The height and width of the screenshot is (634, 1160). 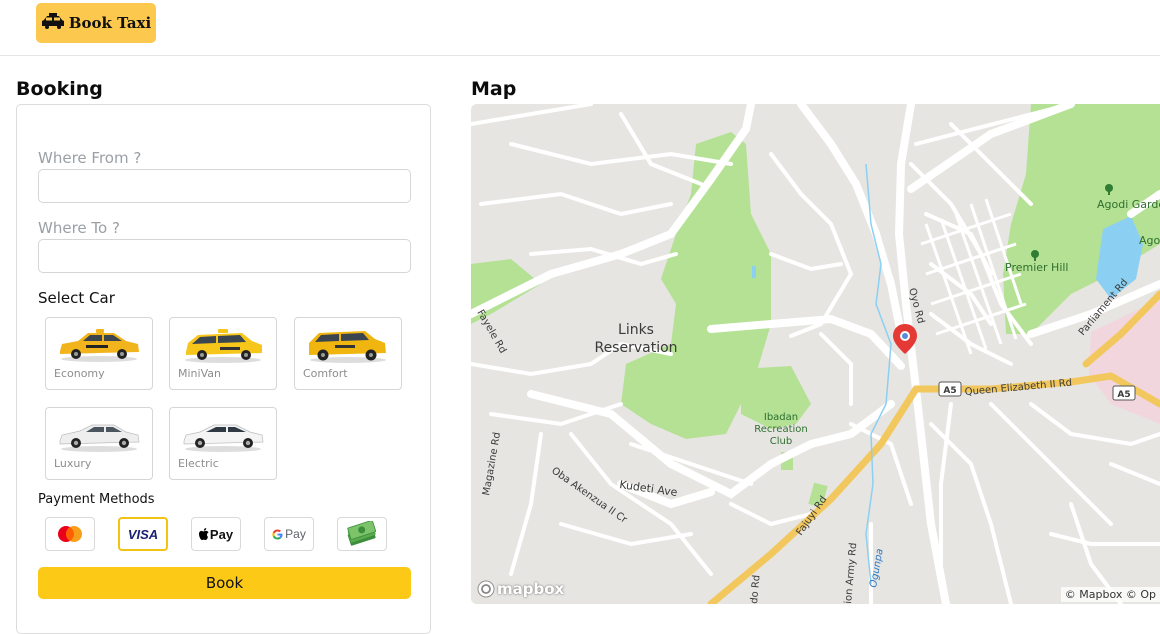 What do you see at coordinates (780, 429) in the screenshot?
I see `map-label-recreation: Recreation` at bounding box center [780, 429].